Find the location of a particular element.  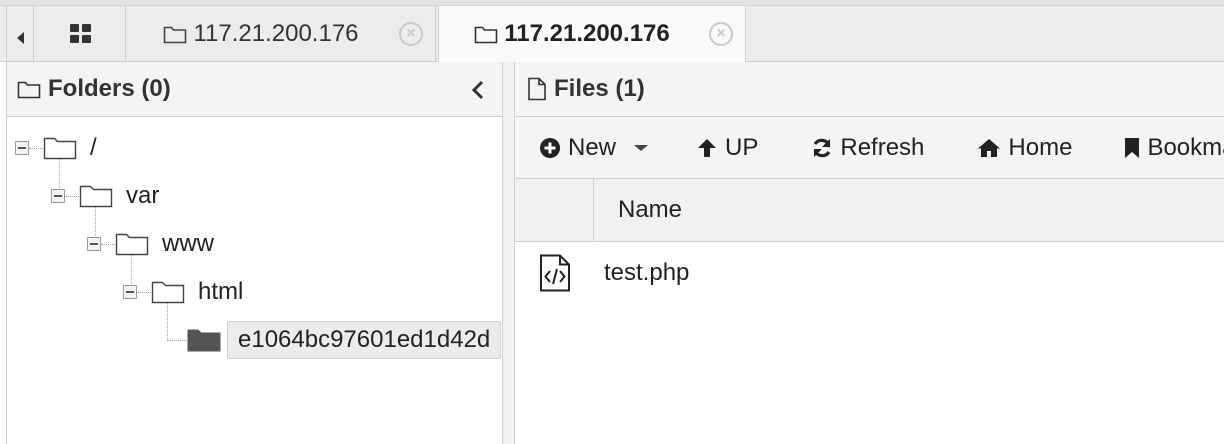

file-icon is located at coordinates (537, 89).